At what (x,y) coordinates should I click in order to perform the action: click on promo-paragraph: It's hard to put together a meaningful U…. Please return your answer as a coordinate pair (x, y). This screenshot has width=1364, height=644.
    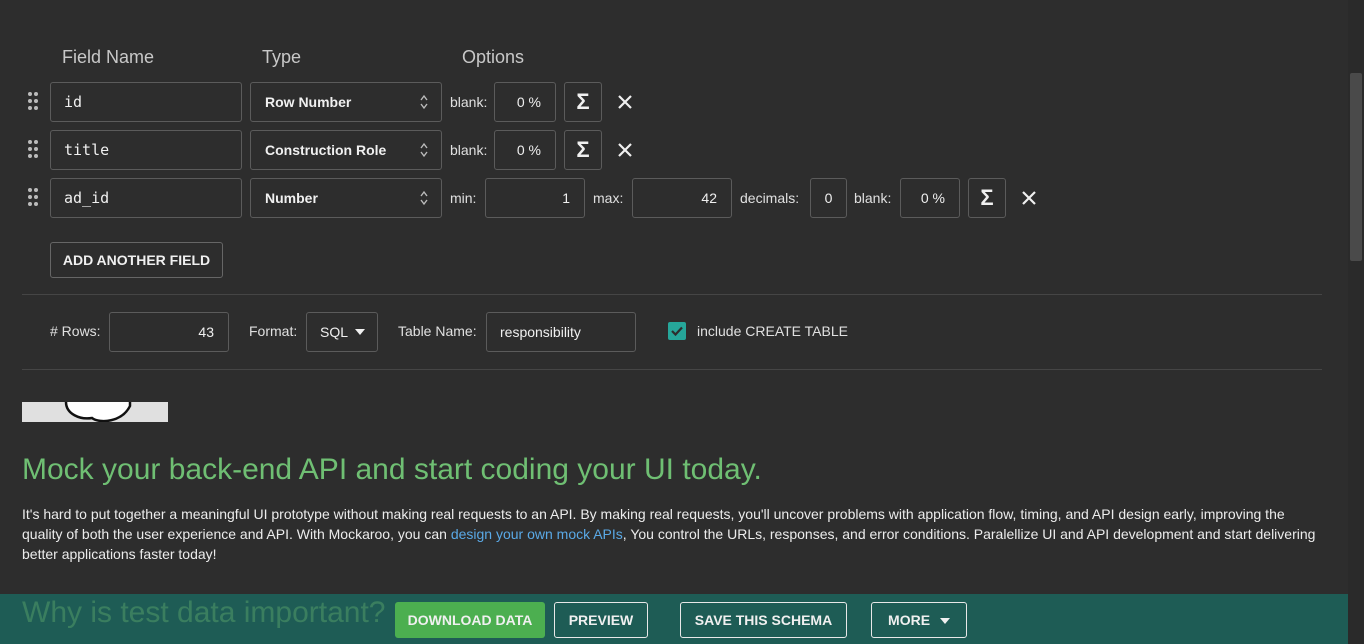
    Looking at the image, I should click on (672, 534).